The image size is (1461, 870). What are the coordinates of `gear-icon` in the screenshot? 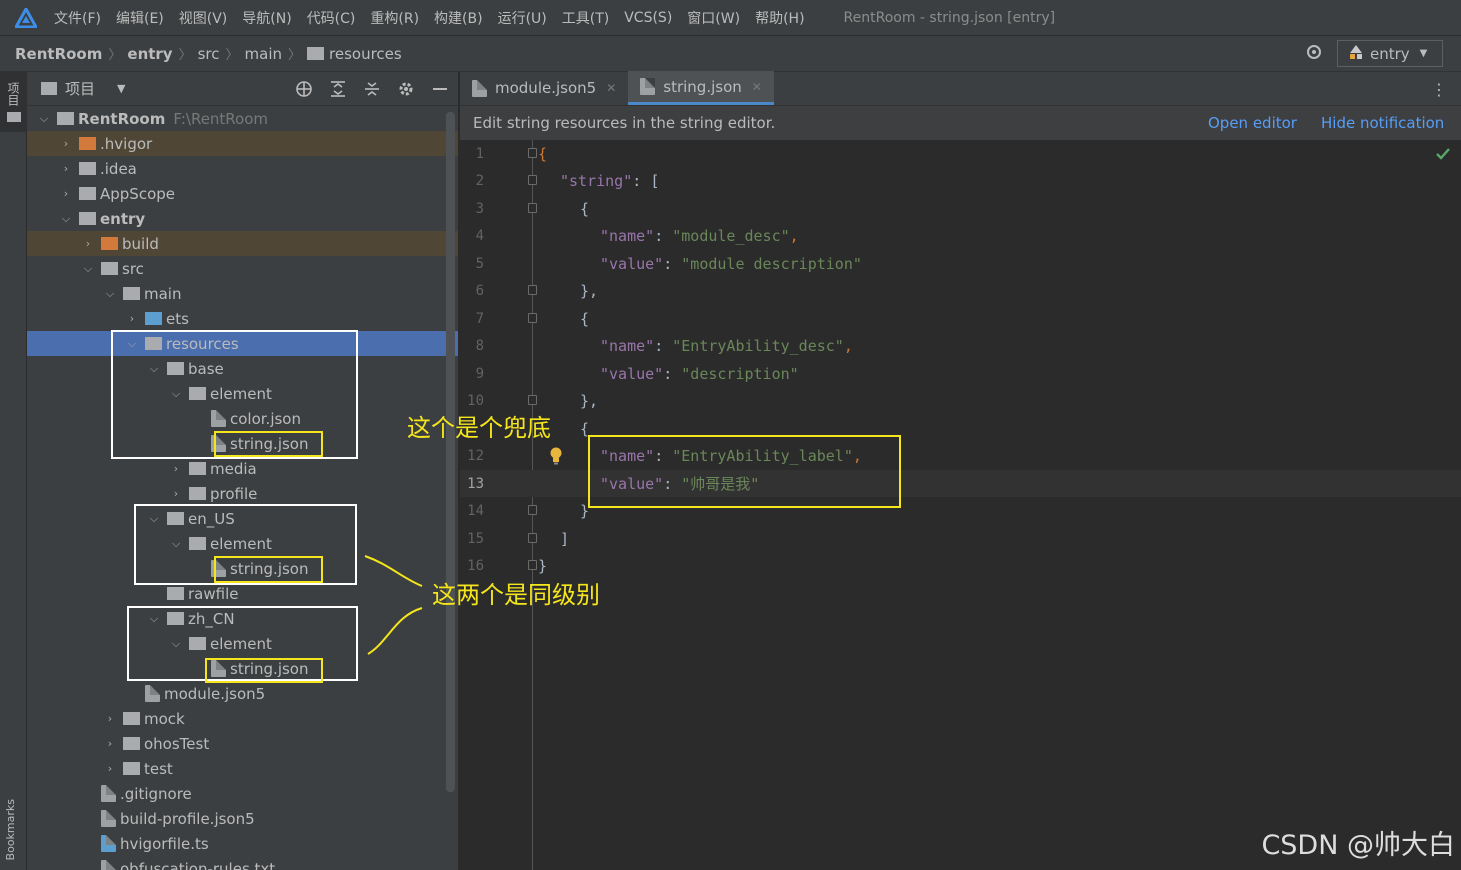 It's located at (406, 89).